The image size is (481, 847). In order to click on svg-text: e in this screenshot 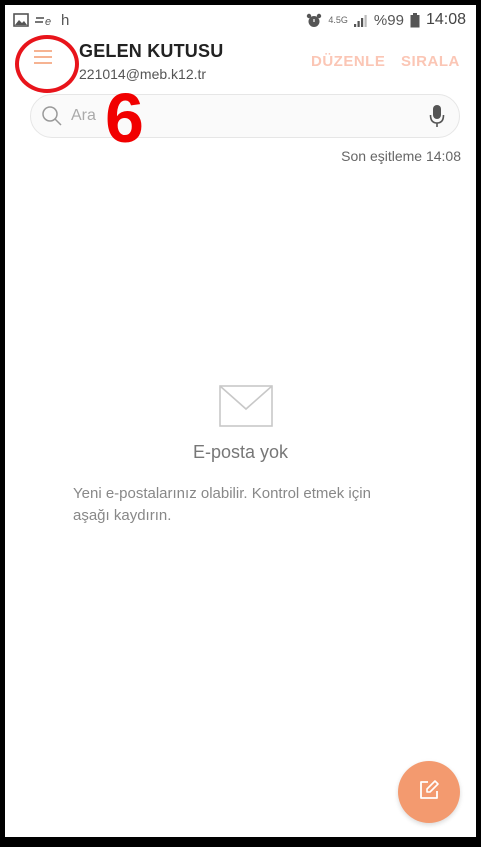, I will do `click(48, 21)`.